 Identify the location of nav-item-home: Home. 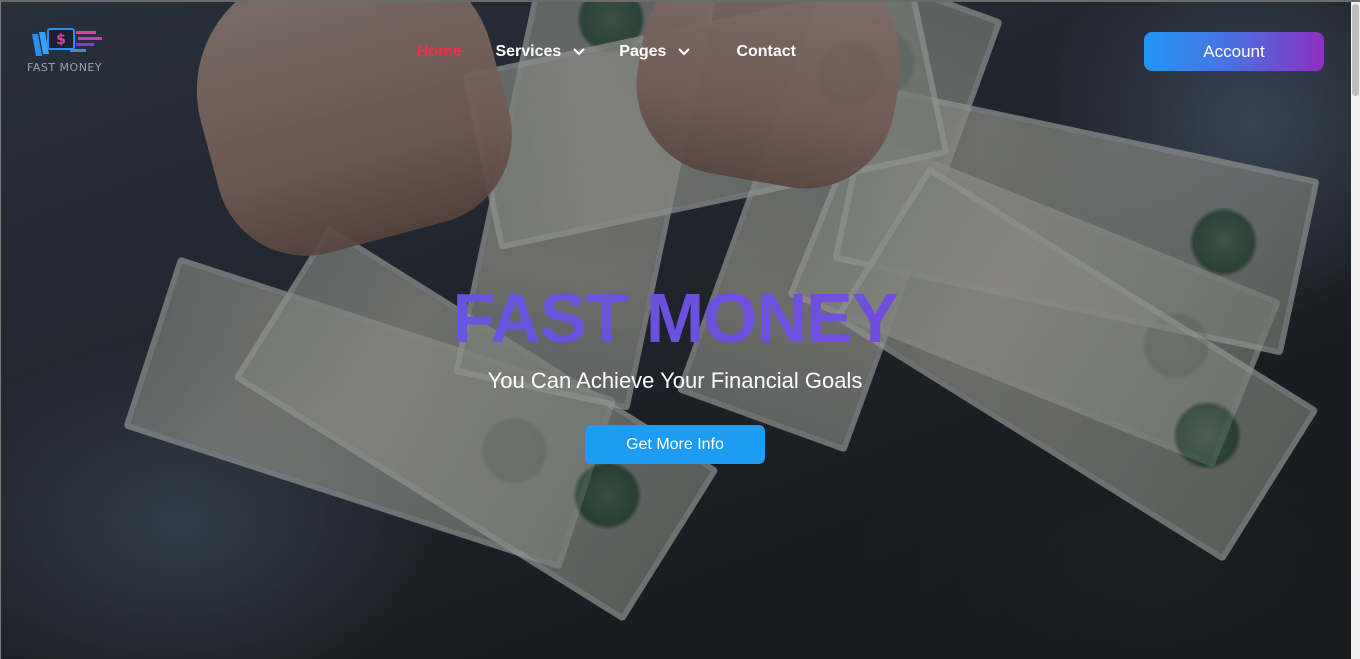
(439, 52).